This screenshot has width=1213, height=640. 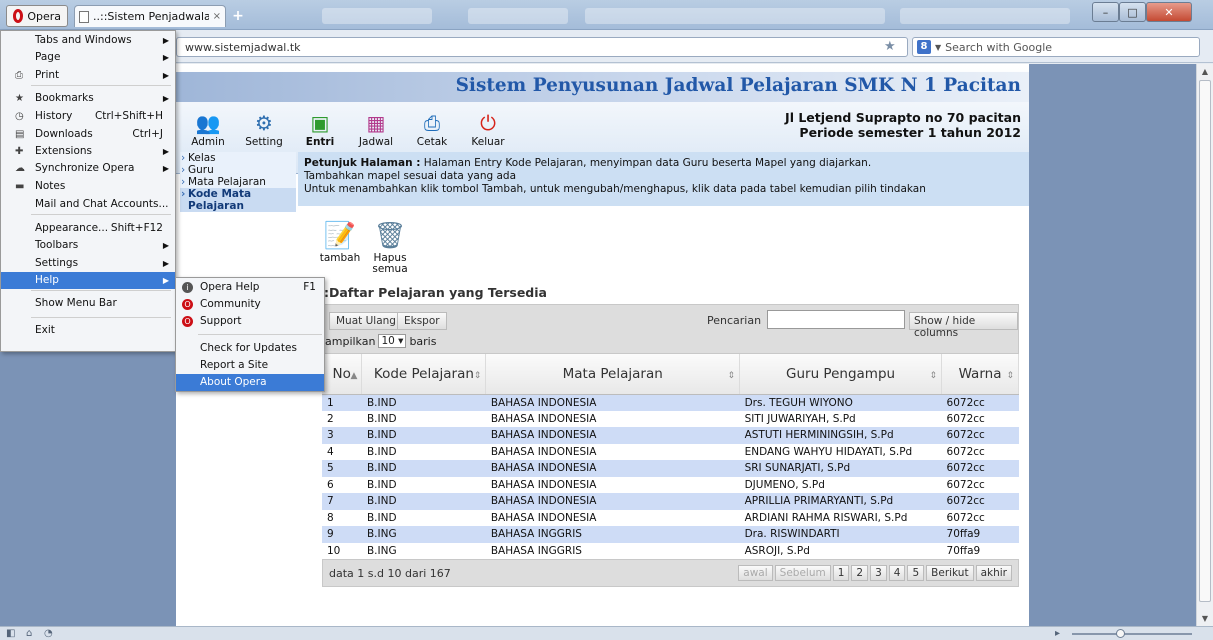 I want to click on menu-item-notes: ▬ Notes, so click(x=88, y=186).